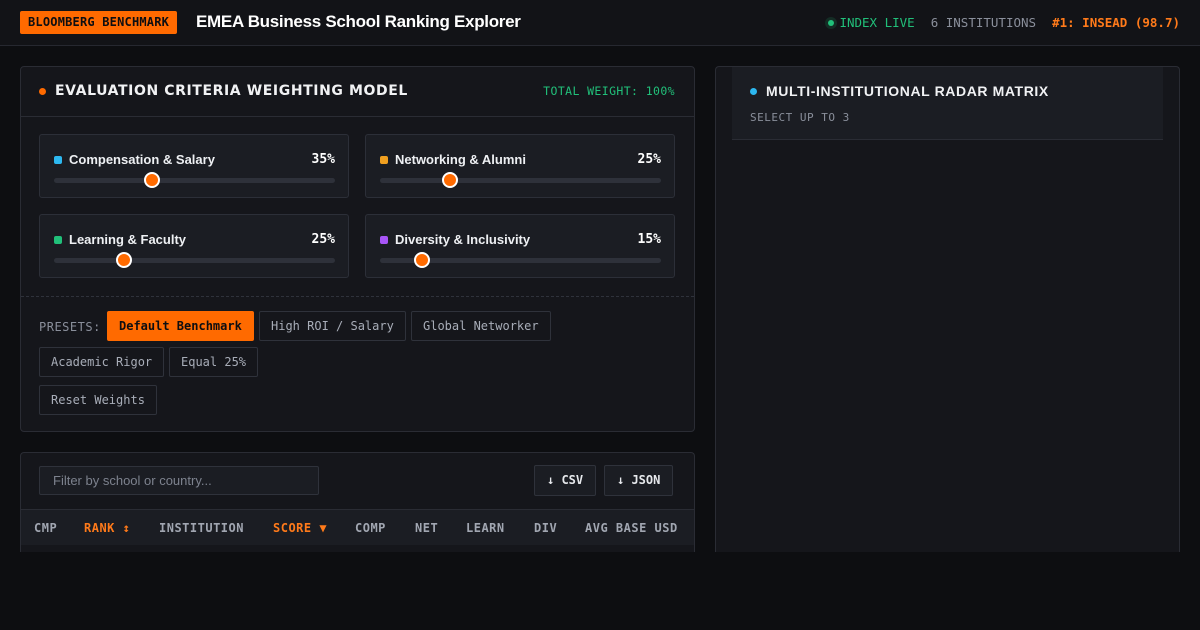 The image size is (1200, 630). I want to click on diversity-color-icon, so click(384, 239).